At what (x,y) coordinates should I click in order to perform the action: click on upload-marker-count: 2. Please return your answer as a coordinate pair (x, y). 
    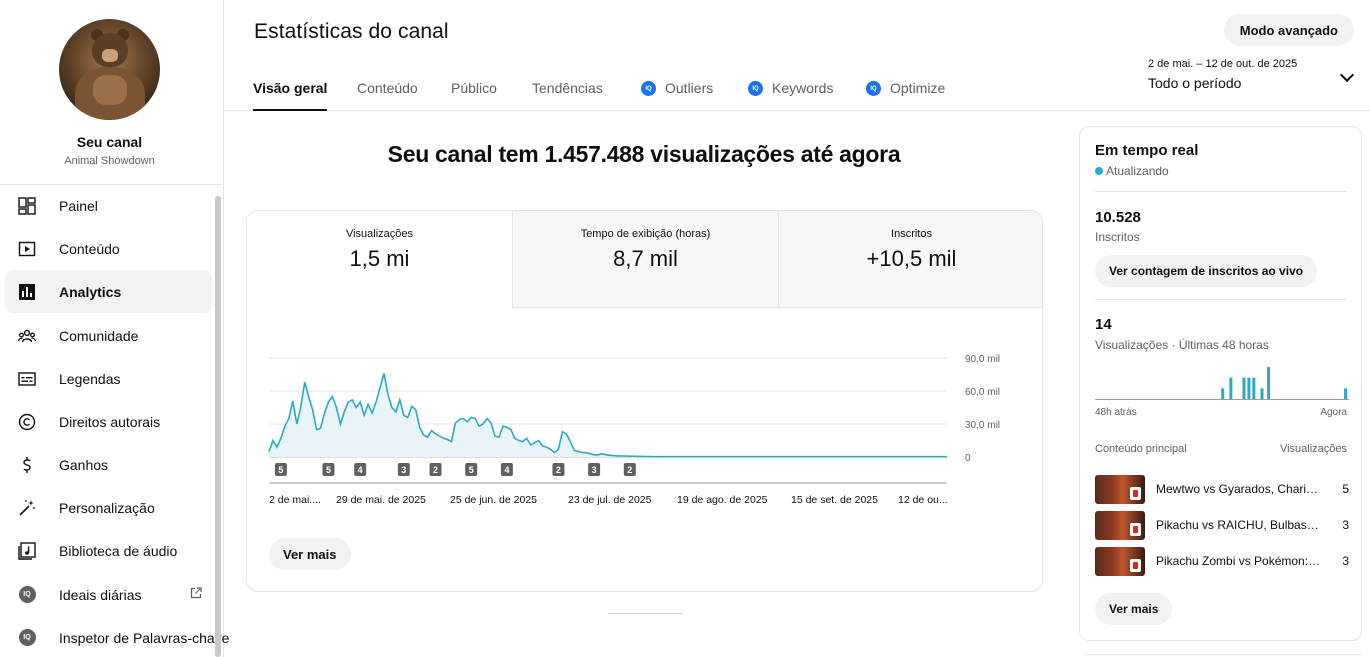
    Looking at the image, I should click on (558, 470).